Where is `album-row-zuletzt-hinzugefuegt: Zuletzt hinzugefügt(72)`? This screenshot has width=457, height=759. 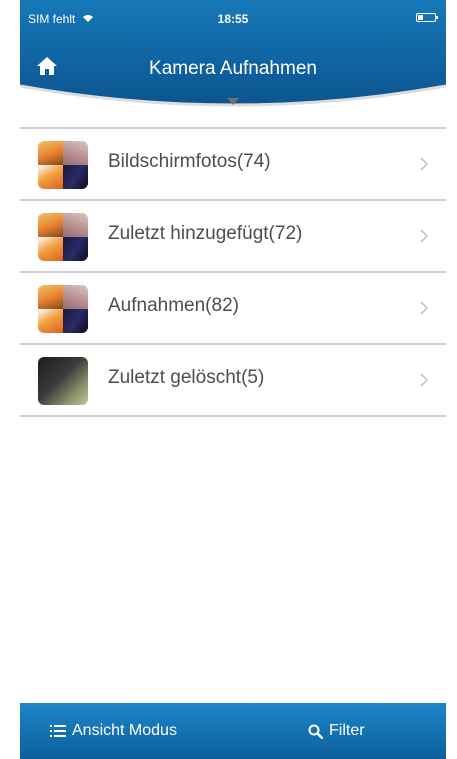 album-row-zuletzt-hinzugefuegt: Zuletzt hinzugefügt(72) is located at coordinates (233, 235).